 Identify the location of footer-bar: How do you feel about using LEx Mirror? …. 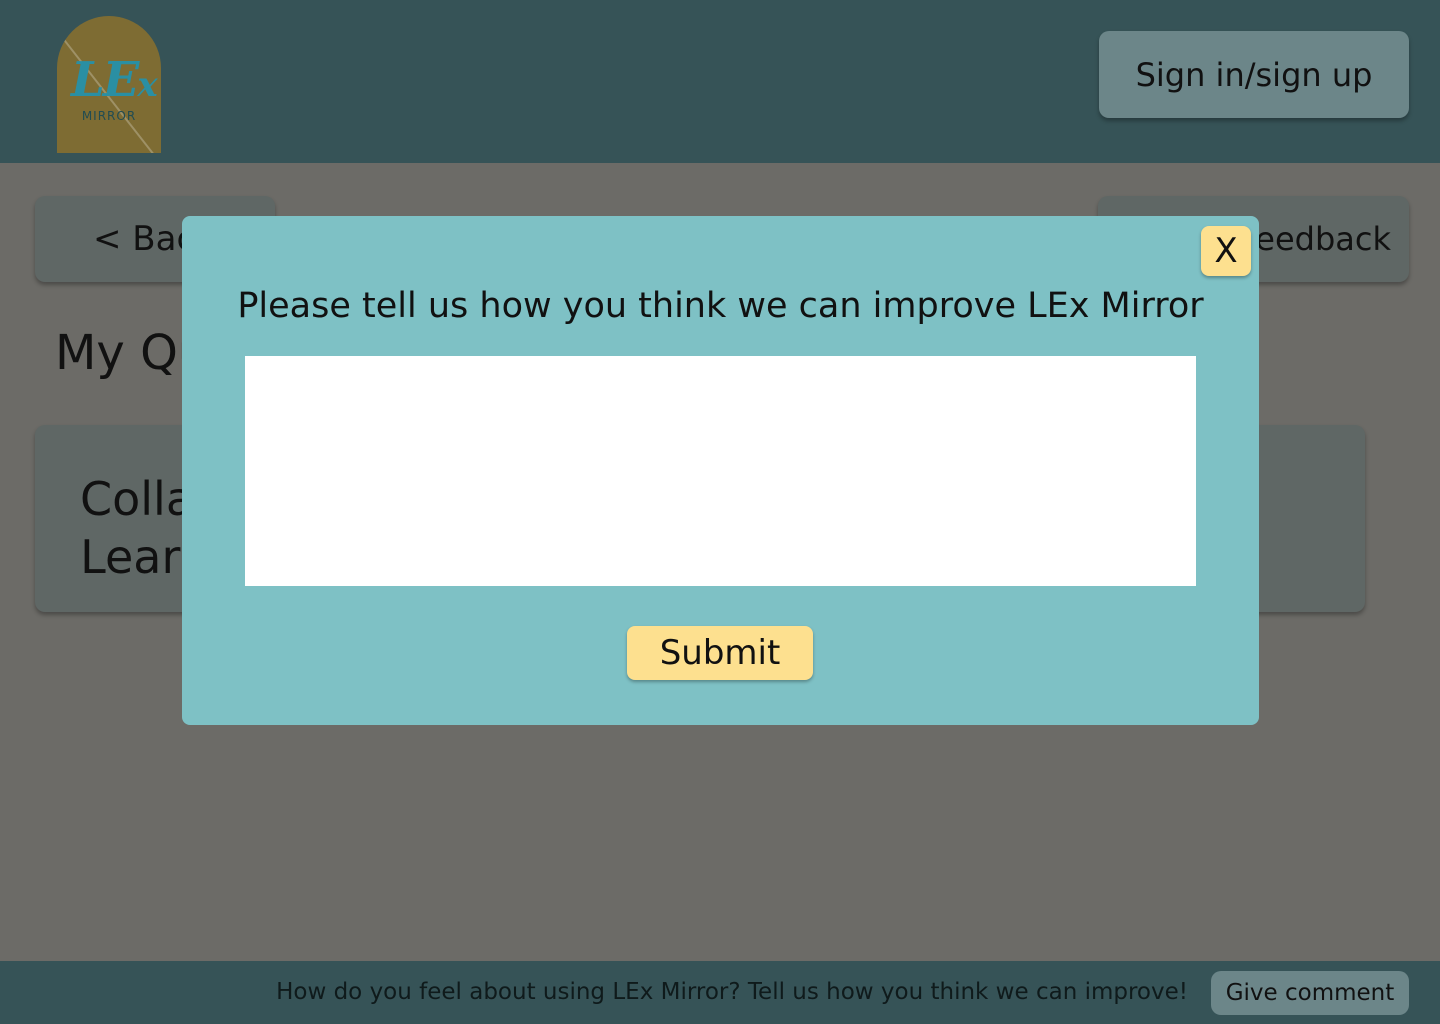
(720, 992).